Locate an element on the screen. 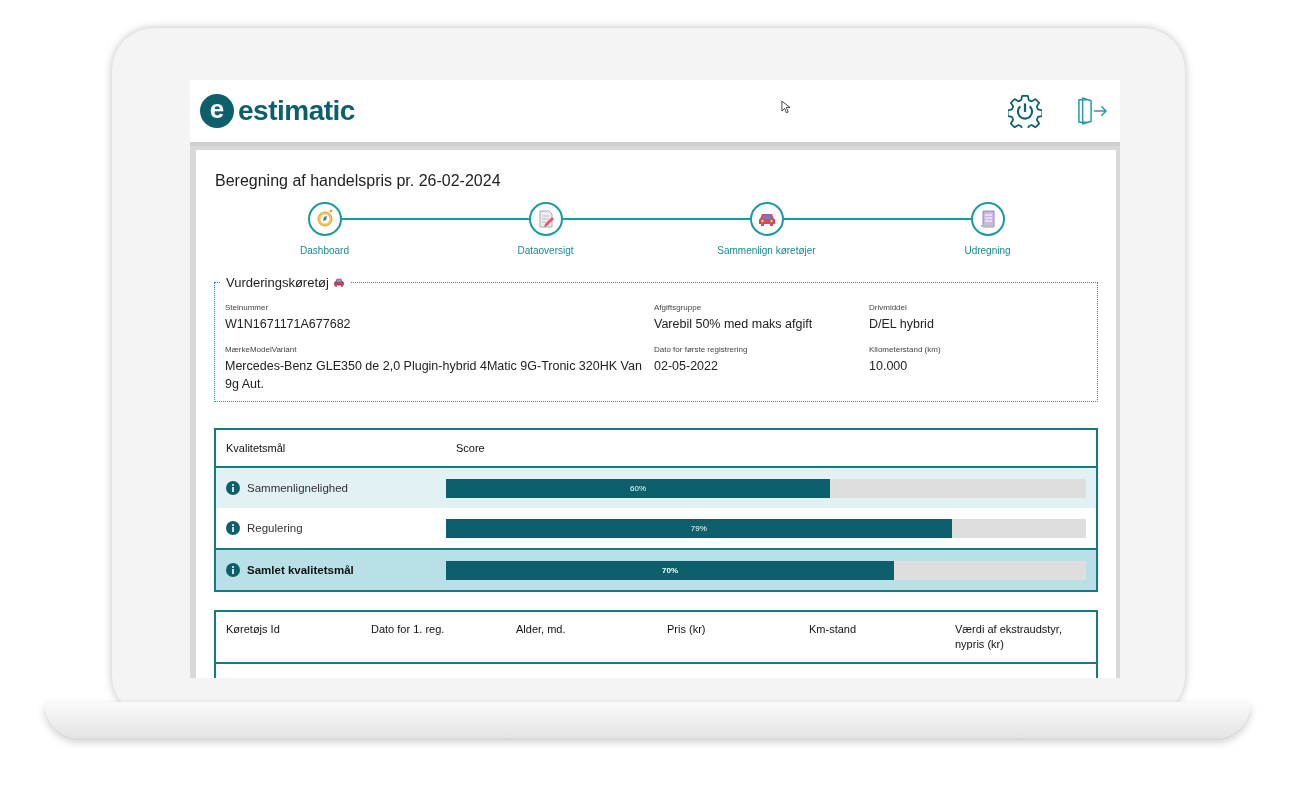 The width and height of the screenshot is (1296, 785). cursor-icon is located at coordinates (785, 107).